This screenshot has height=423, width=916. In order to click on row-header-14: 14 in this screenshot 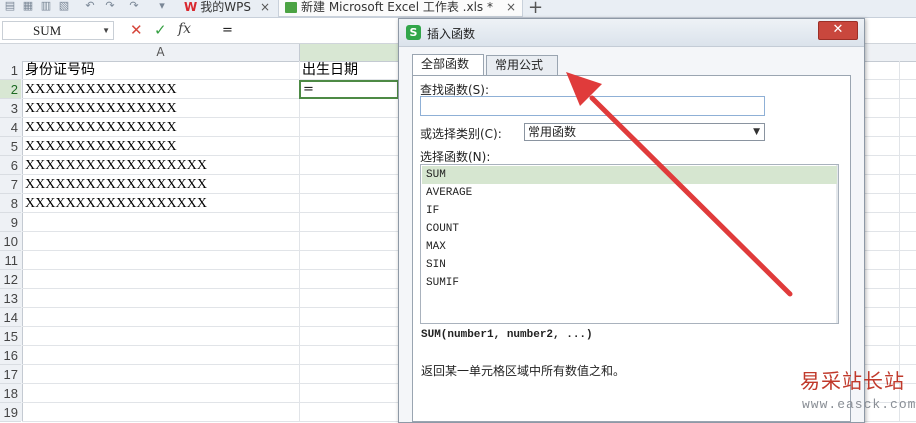, I will do `click(10, 317)`.